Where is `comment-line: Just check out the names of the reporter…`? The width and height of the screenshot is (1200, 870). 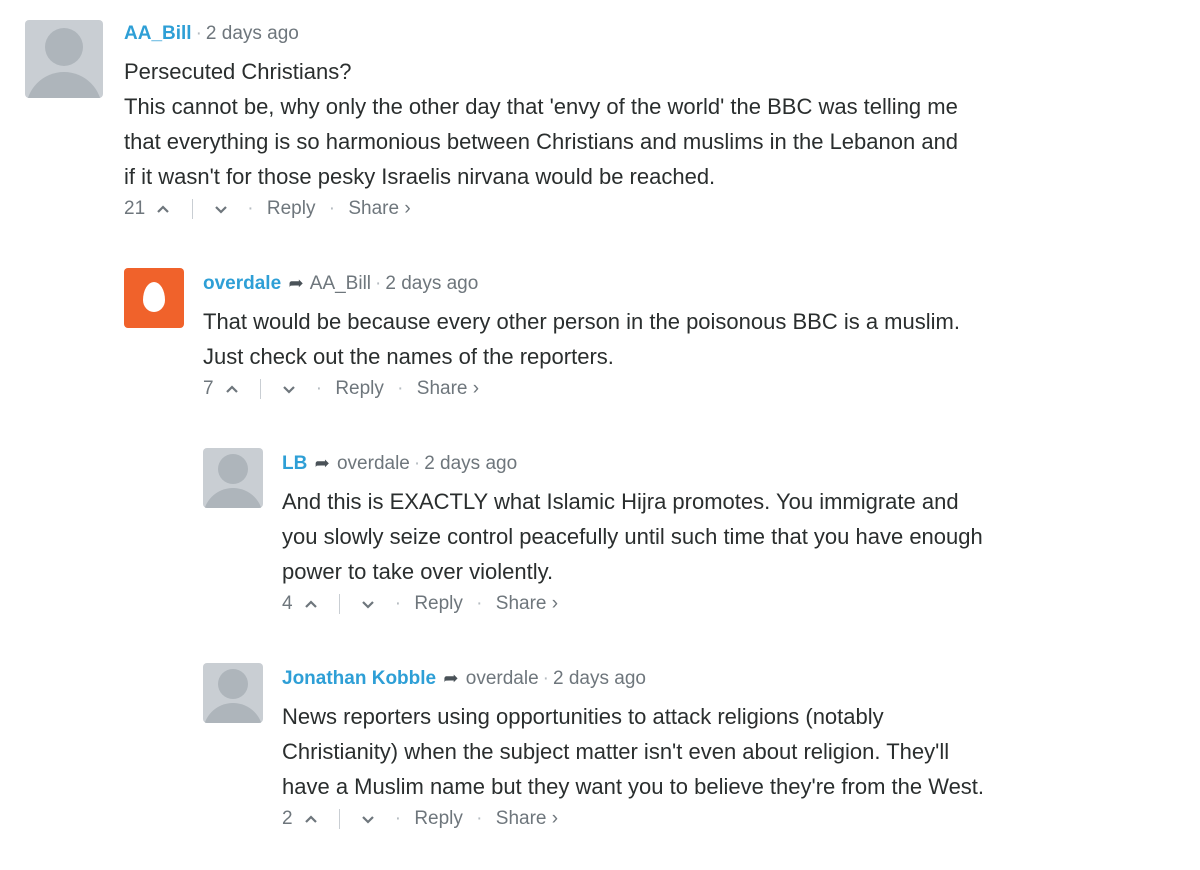
comment-line: Just check out the names of the reporter… is located at coordinates (408, 356).